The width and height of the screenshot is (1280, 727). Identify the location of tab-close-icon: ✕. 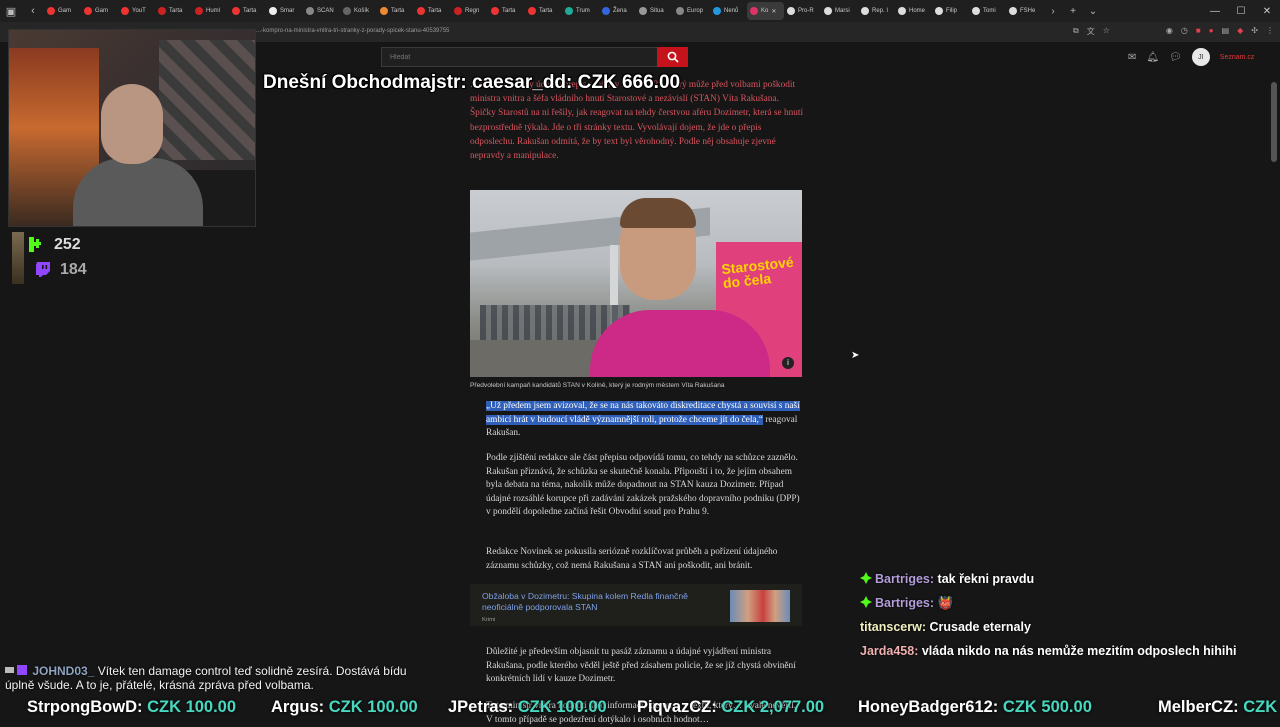
(773, 11).